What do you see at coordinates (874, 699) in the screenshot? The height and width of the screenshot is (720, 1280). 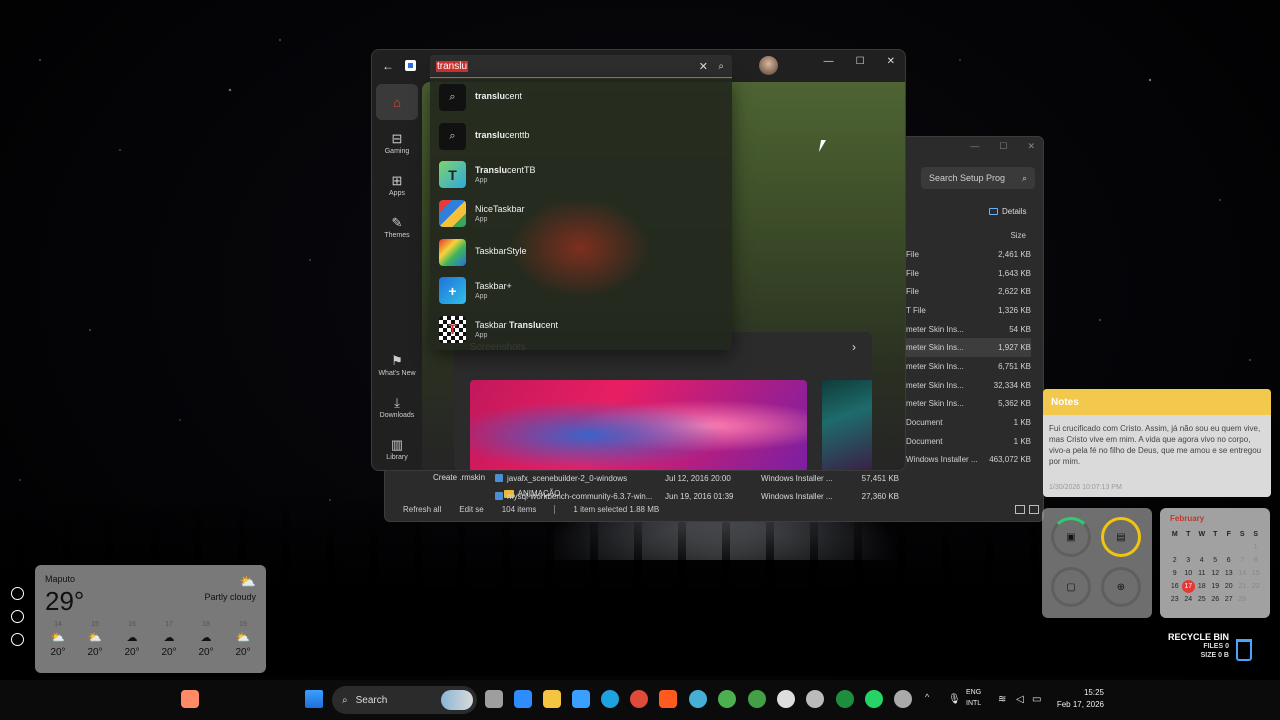 I see `whatsapp-icon` at bounding box center [874, 699].